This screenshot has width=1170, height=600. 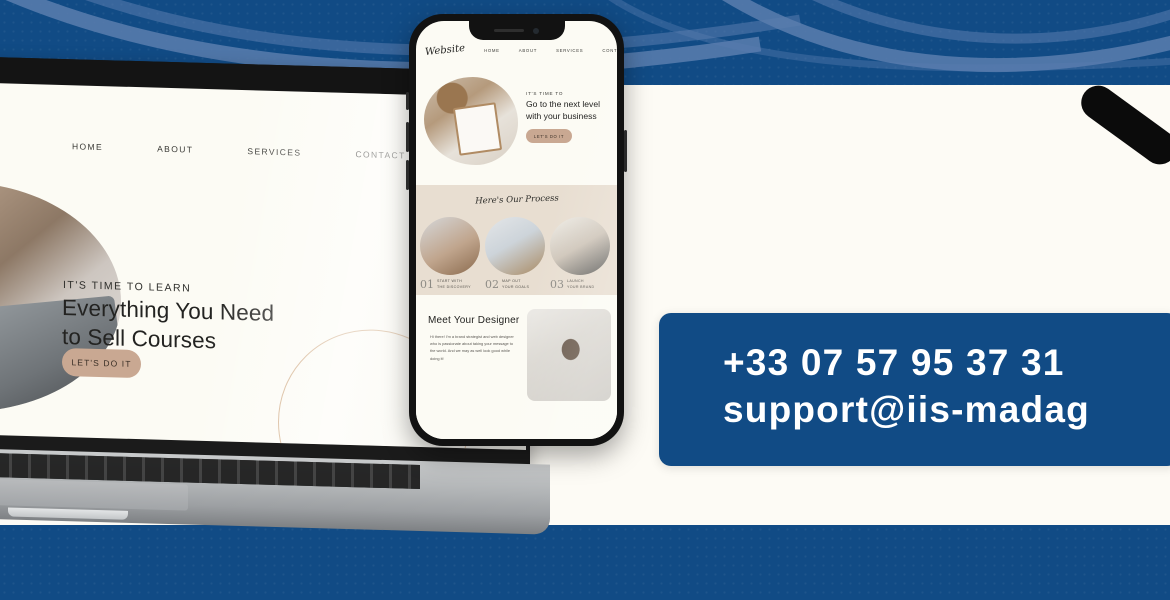 What do you see at coordinates (569, 355) in the screenshot?
I see `phone-designer-image` at bounding box center [569, 355].